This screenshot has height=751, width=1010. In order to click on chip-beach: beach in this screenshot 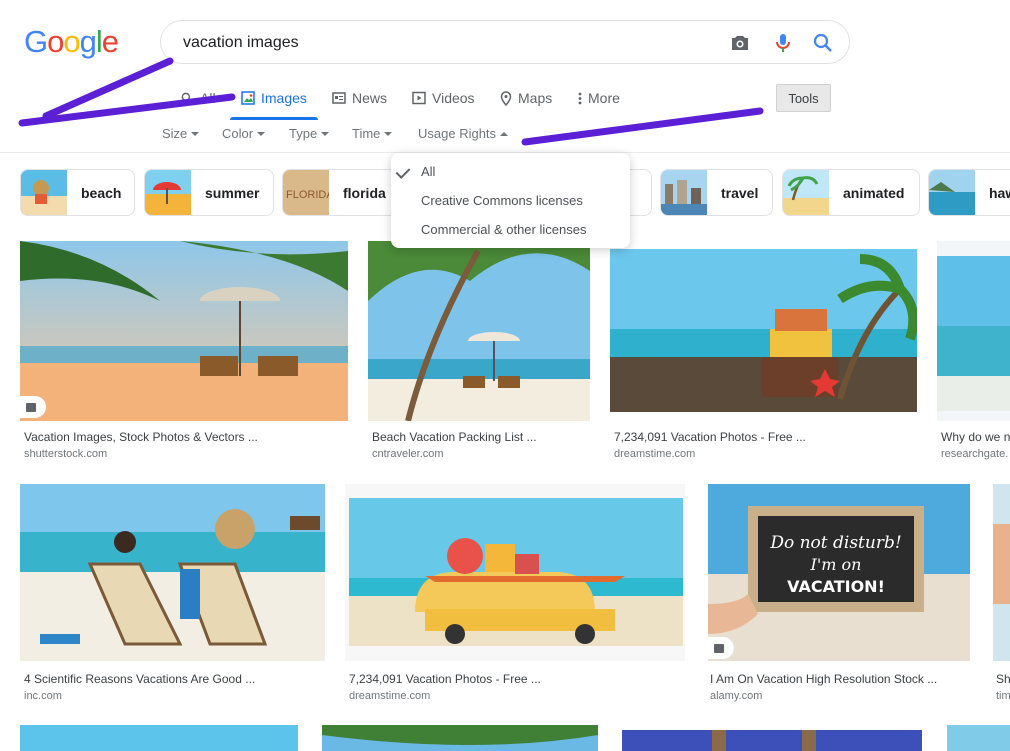, I will do `click(77, 192)`.